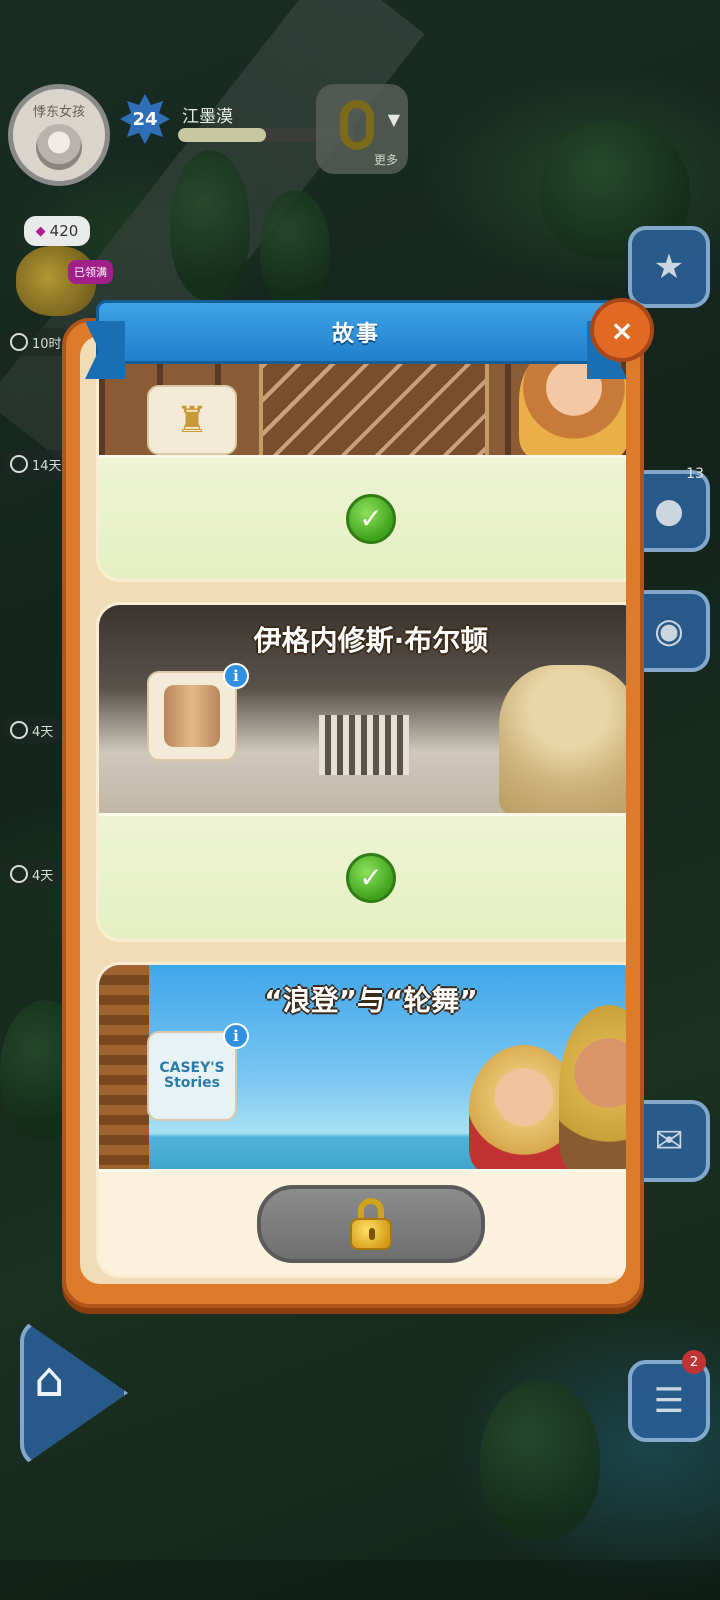 The height and width of the screenshot is (1600, 720). Describe the element at coordinates (64, 231) in the screenshot. I see `gem-count: 420` at that location.